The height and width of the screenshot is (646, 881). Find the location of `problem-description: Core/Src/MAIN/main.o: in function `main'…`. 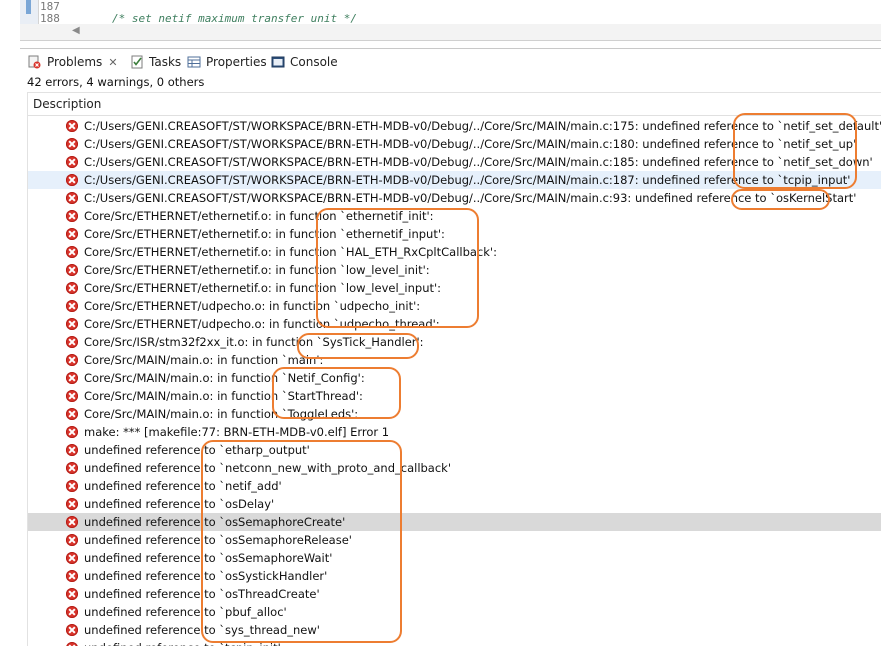

problem-description: Core/Src/MAIN/main.o: in function `main'… is located at coordinates (204, 360).